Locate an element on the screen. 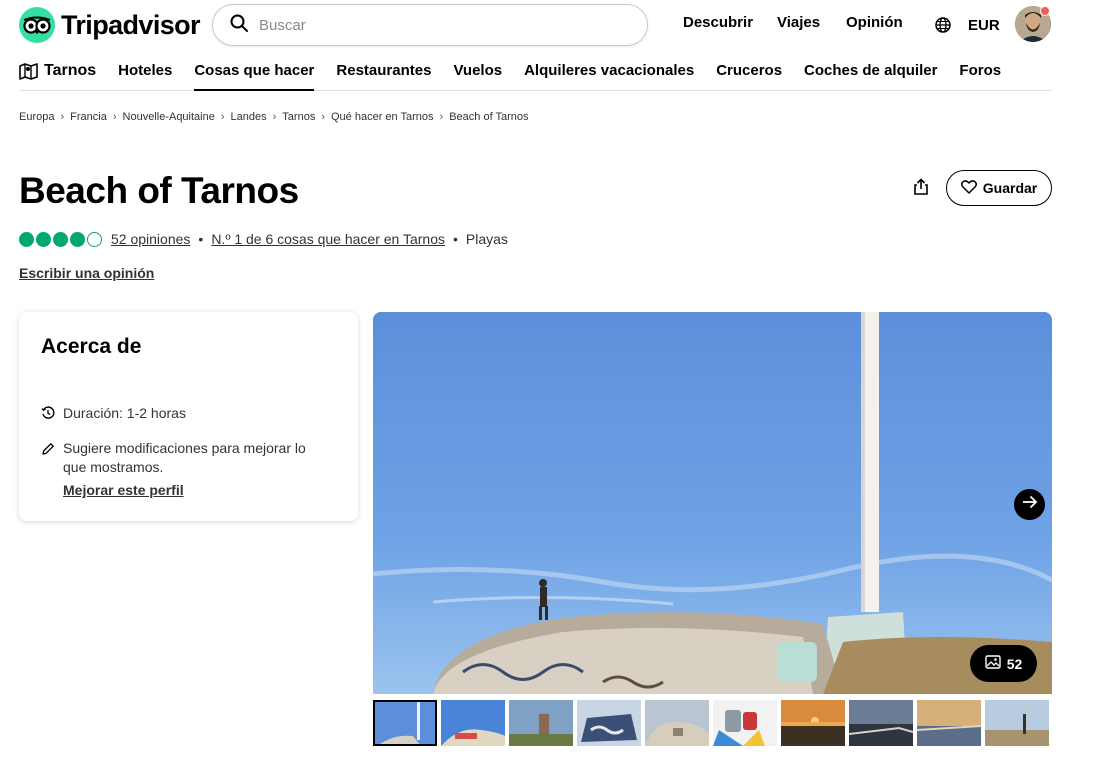 Image resolution: width=1100 pixels, height=770 pixels. search-bar is located at coordinates (430, 25).